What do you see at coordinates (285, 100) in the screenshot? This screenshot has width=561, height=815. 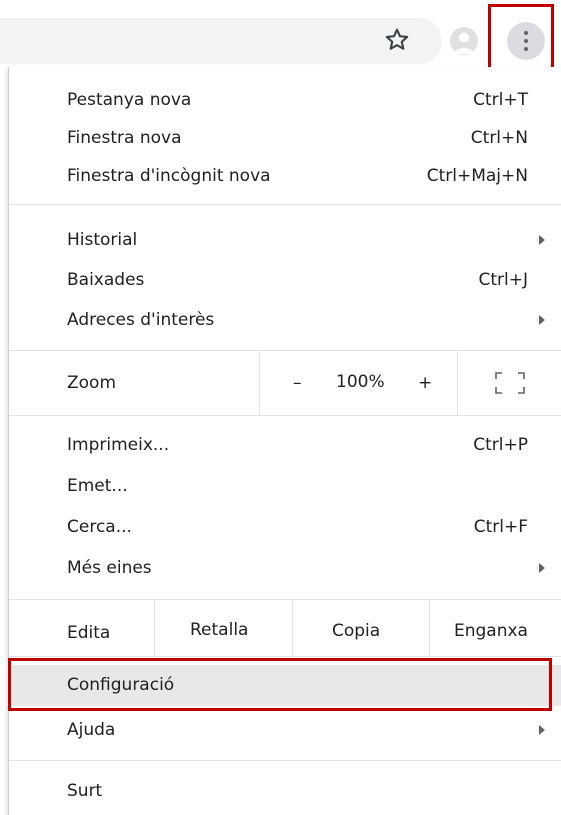 I see `menu-item-new-tab: Pestanya nova Ctrl+T` at bounding box center [285, 100].